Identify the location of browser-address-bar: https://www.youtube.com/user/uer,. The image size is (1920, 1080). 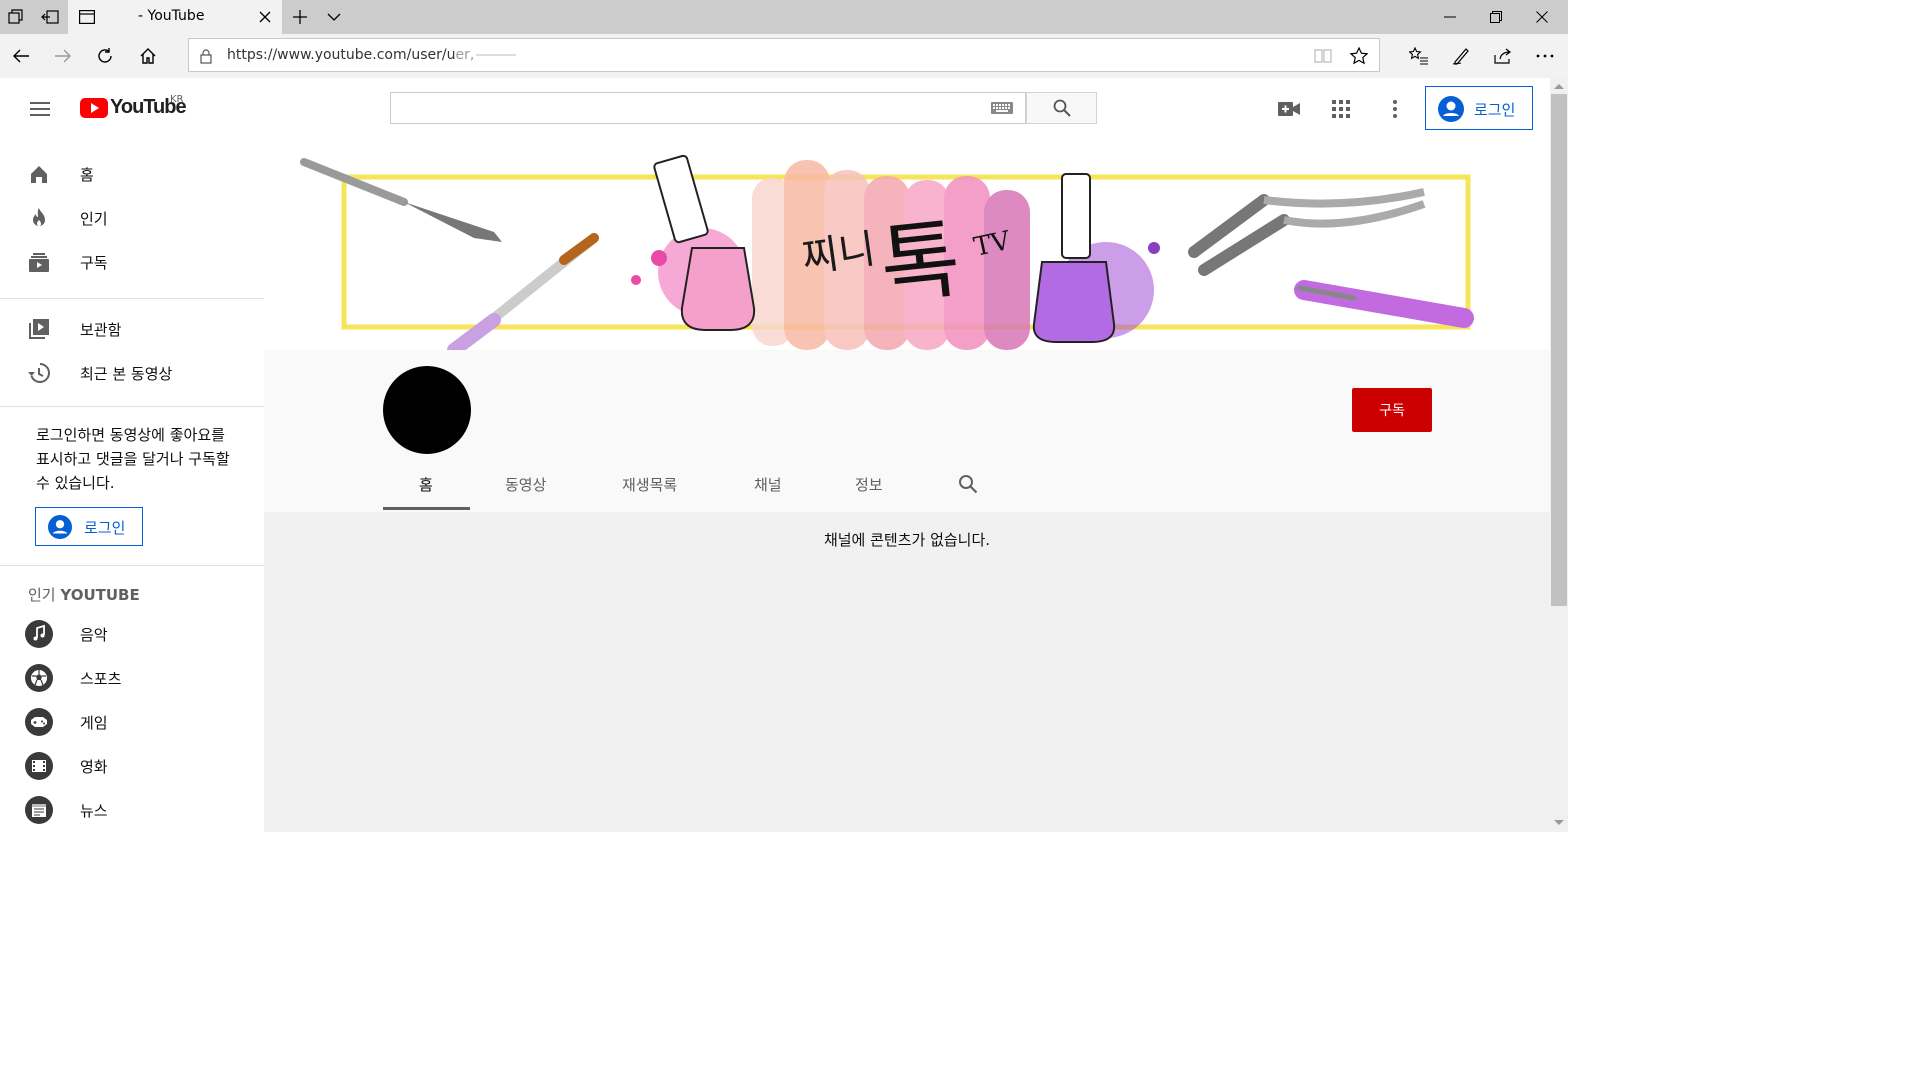
(784, 56).